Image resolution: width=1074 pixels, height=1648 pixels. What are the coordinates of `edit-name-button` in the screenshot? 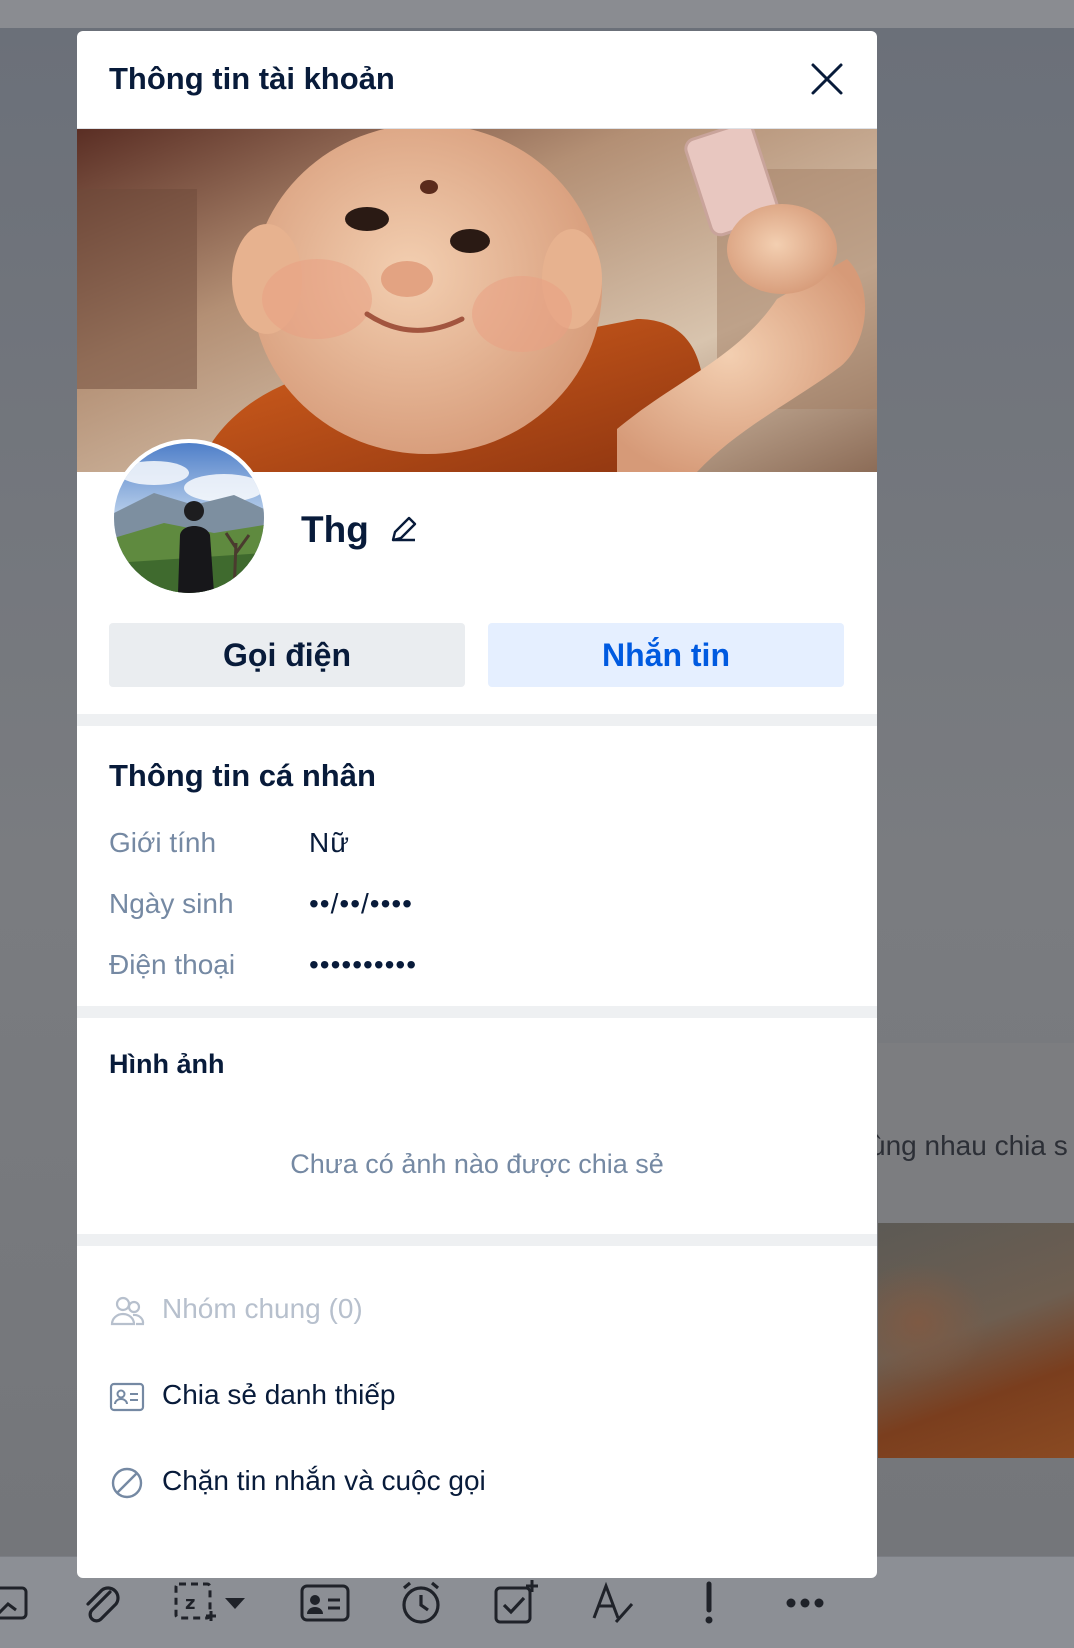 It's located at (404, 529).